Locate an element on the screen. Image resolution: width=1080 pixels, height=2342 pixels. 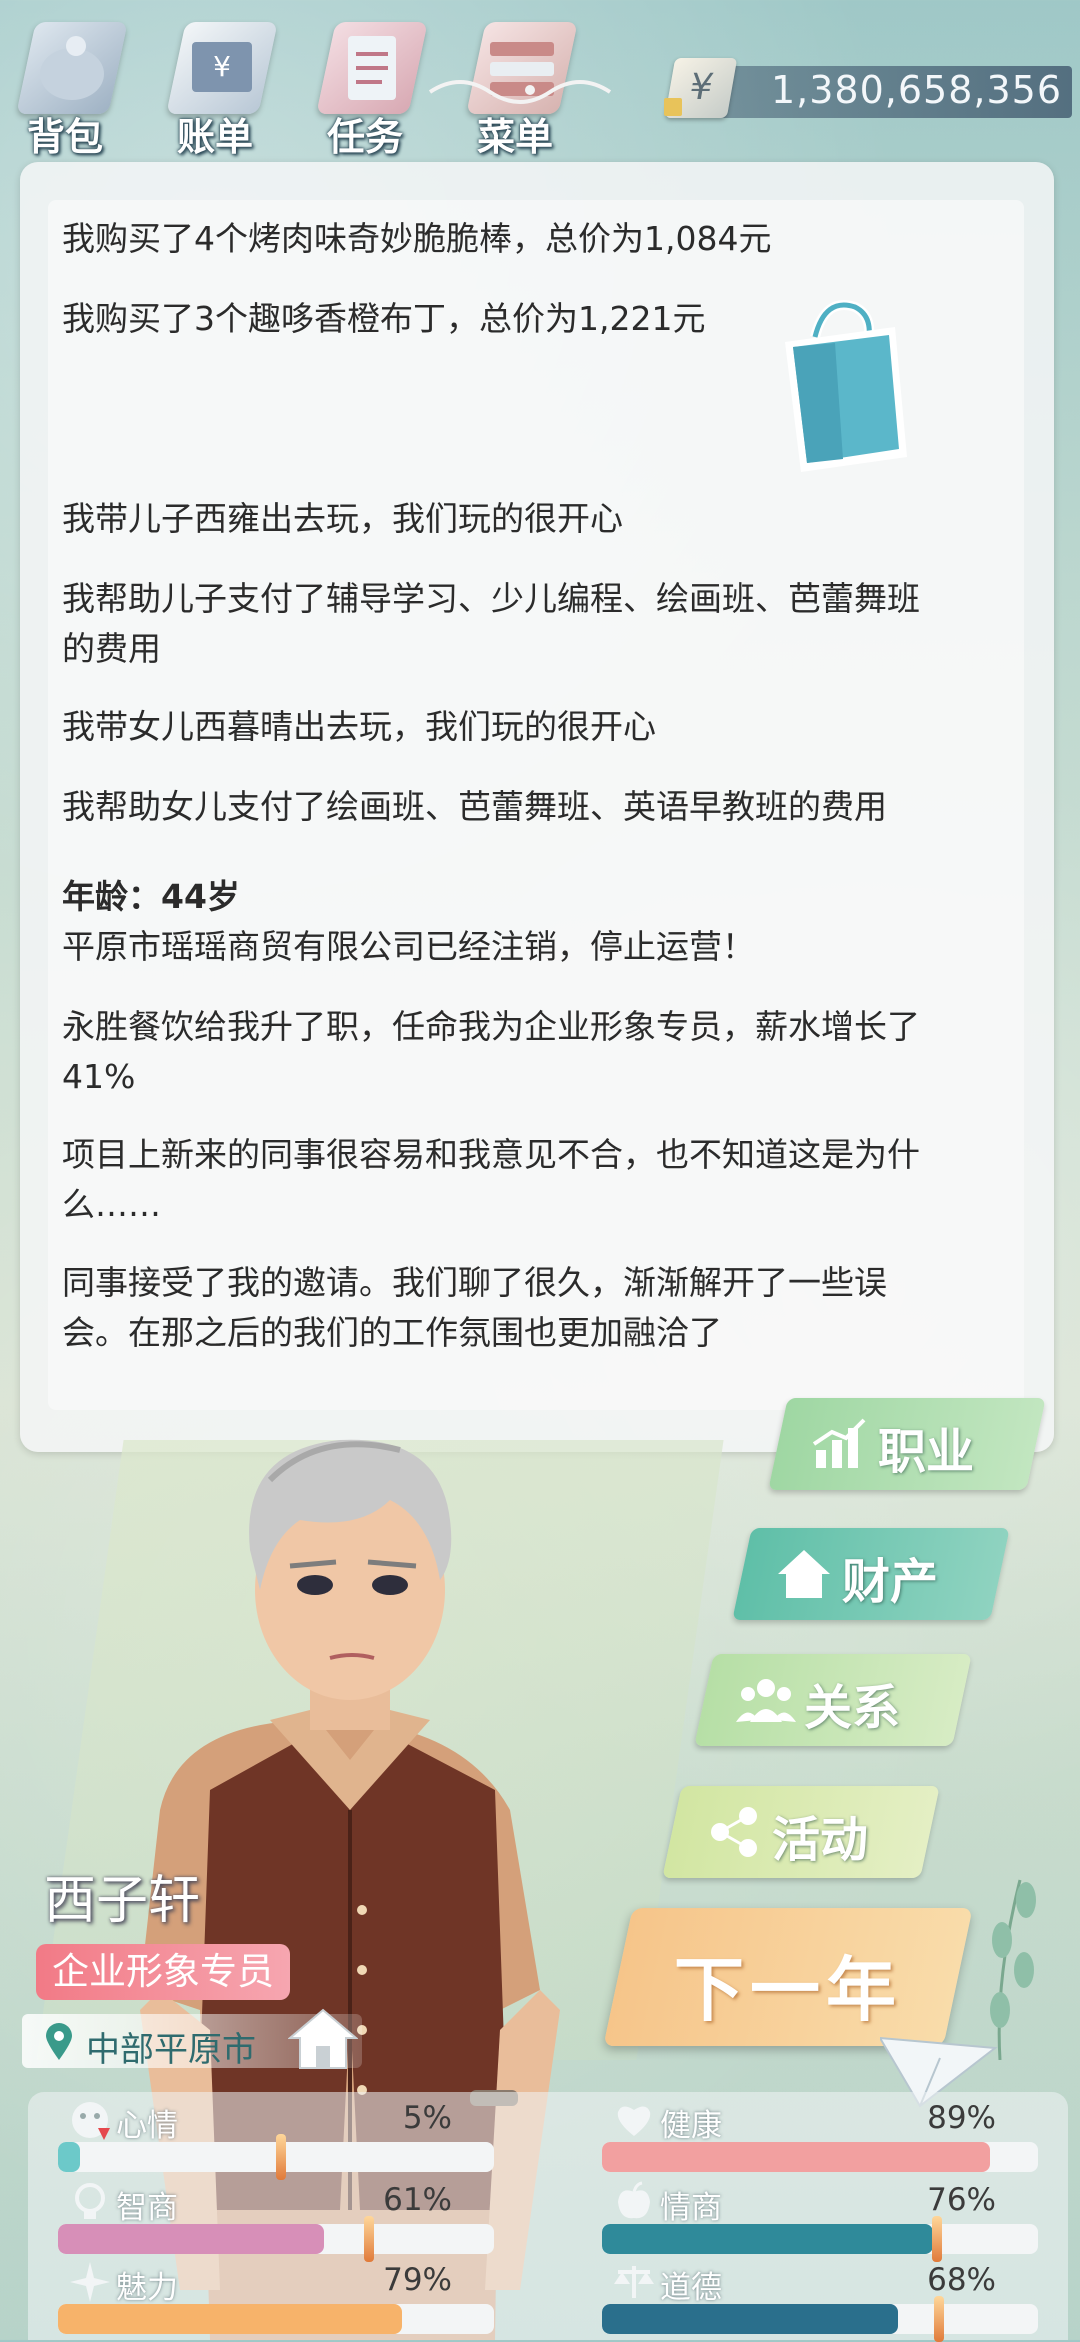
log-line: 的费用 is located at coordinates (111, 648).